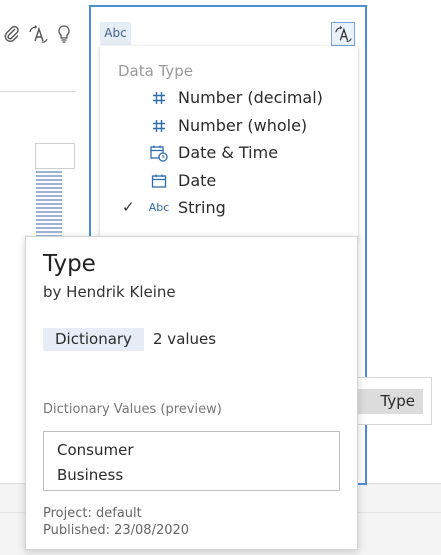 Image resolution: width=441 pixels, height=555 pixels. I want to click on checkmark-icon: ✓, so click(128, 207).